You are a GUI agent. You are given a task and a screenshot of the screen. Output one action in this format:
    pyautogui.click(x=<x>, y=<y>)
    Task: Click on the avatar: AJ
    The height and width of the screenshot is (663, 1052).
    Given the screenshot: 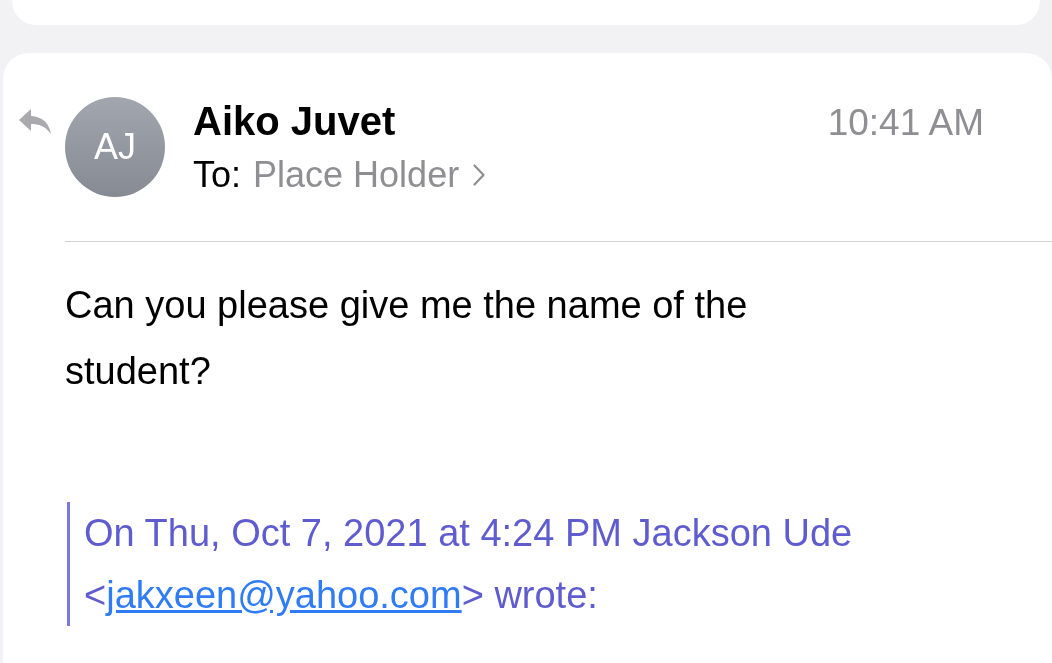 What is the action you would take?
    pyautogui.click(x=115, y=147)
    